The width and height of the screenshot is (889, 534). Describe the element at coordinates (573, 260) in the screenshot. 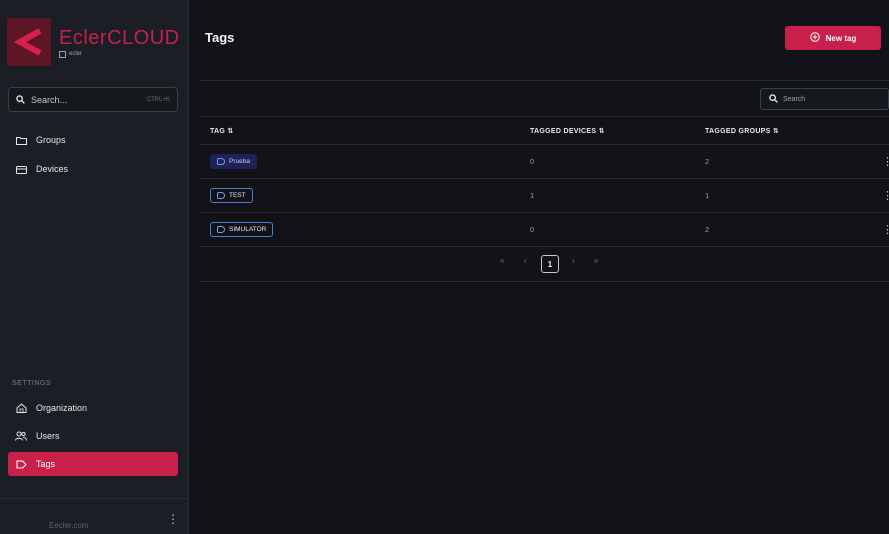

I see `next-page-button: ›` at that location.